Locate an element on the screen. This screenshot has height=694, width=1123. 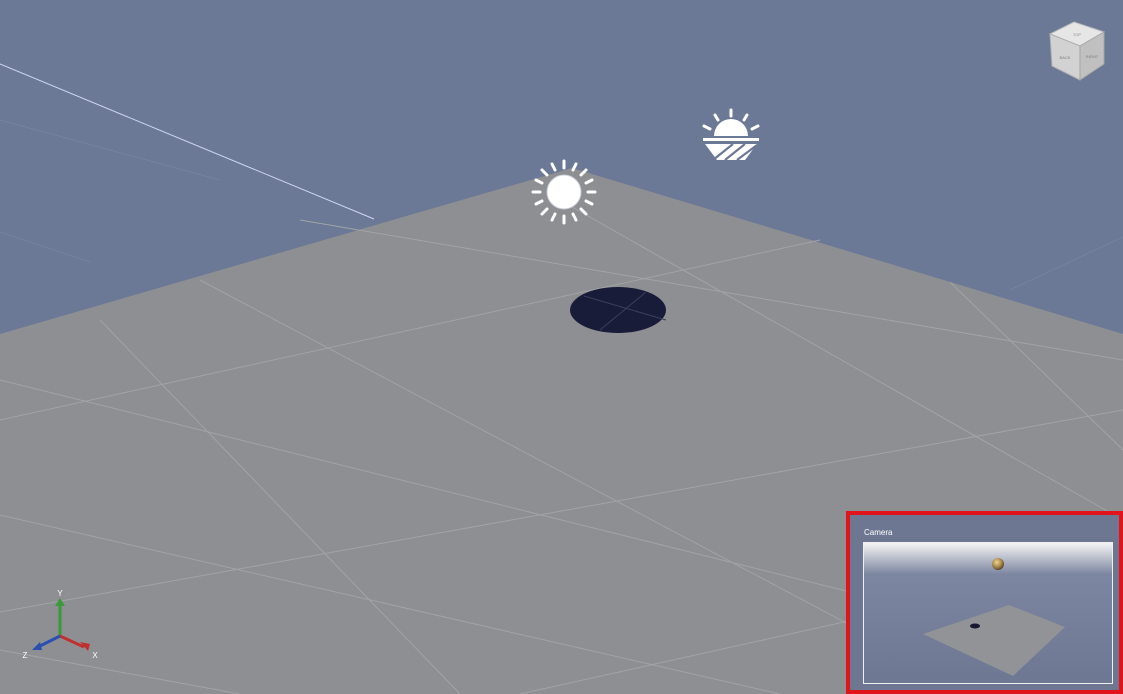
ground-hole is located at coordinates (618, 310).